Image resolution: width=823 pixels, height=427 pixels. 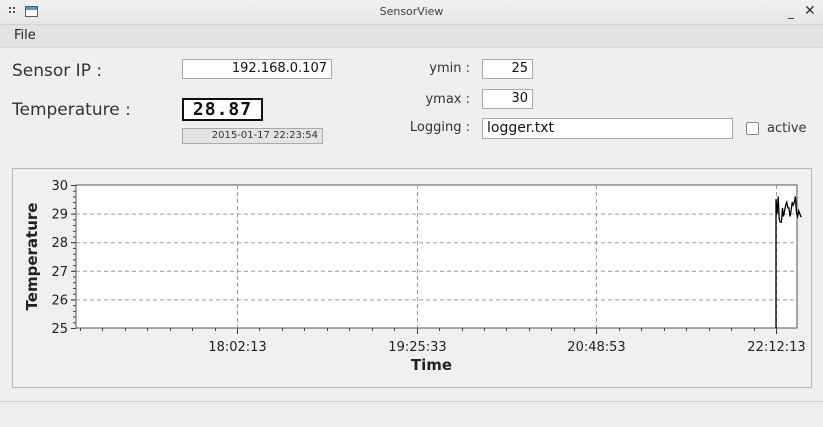 I want to click on sensor-ip-label: Sensor IP :, so click(x=57, y=71).